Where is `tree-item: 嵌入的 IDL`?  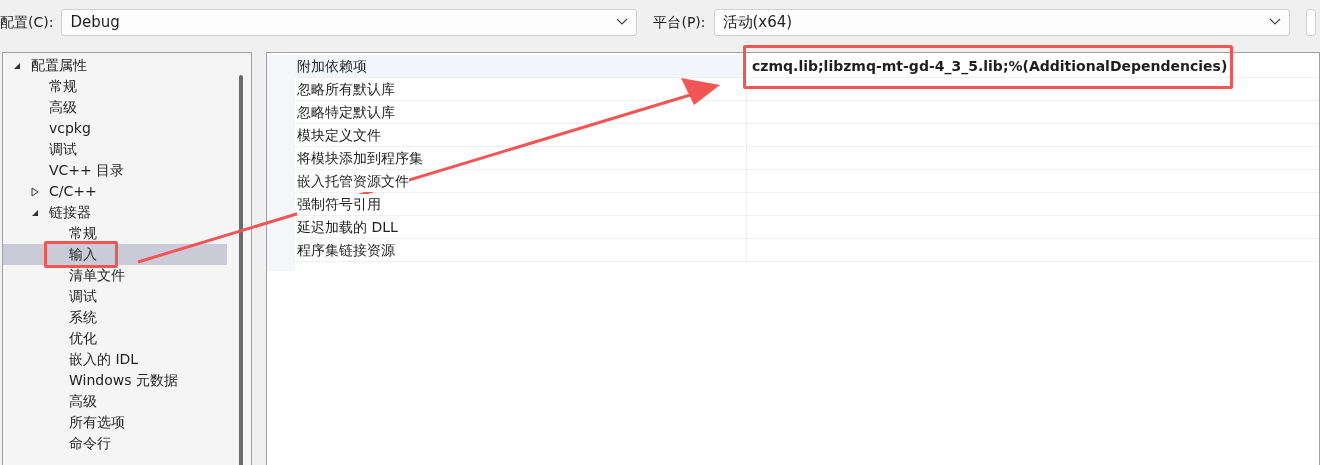
tree-item: 嵌入的 IDL is located at coordinates (115, 359).